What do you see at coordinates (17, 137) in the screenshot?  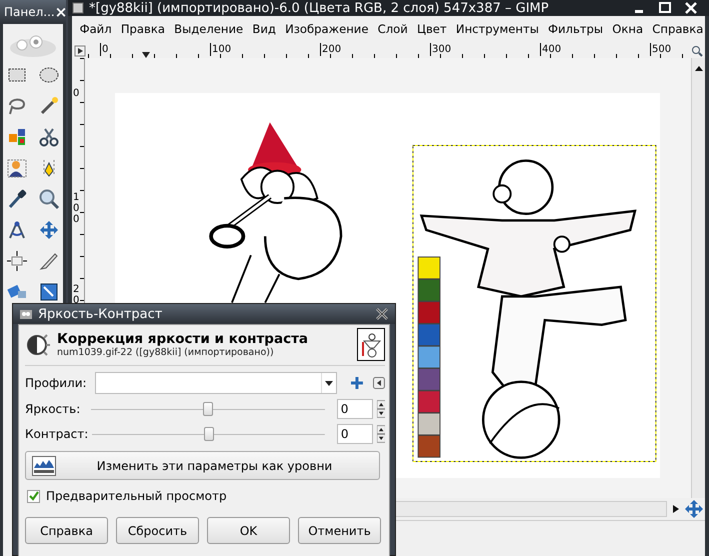 I see `color-blocks-icon` at bounding box center [17, 137].